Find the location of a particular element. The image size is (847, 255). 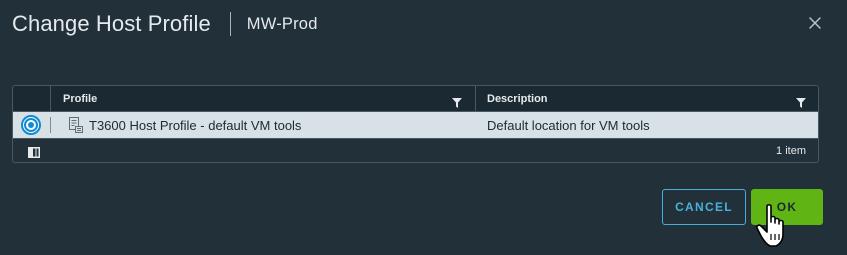

column-header-description: Description is located at coordinates (517, 98).